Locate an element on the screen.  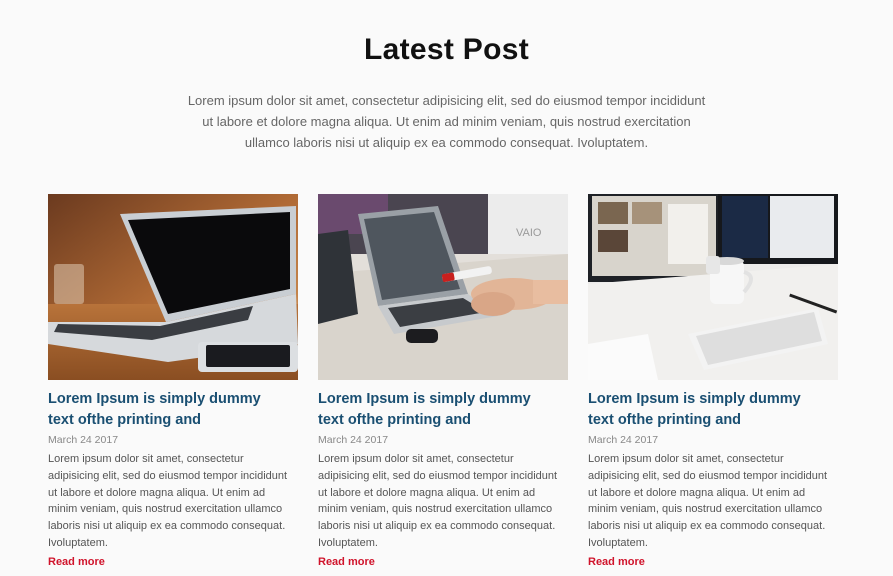
svg-text: VAIO is located at coordinates (529, 233).